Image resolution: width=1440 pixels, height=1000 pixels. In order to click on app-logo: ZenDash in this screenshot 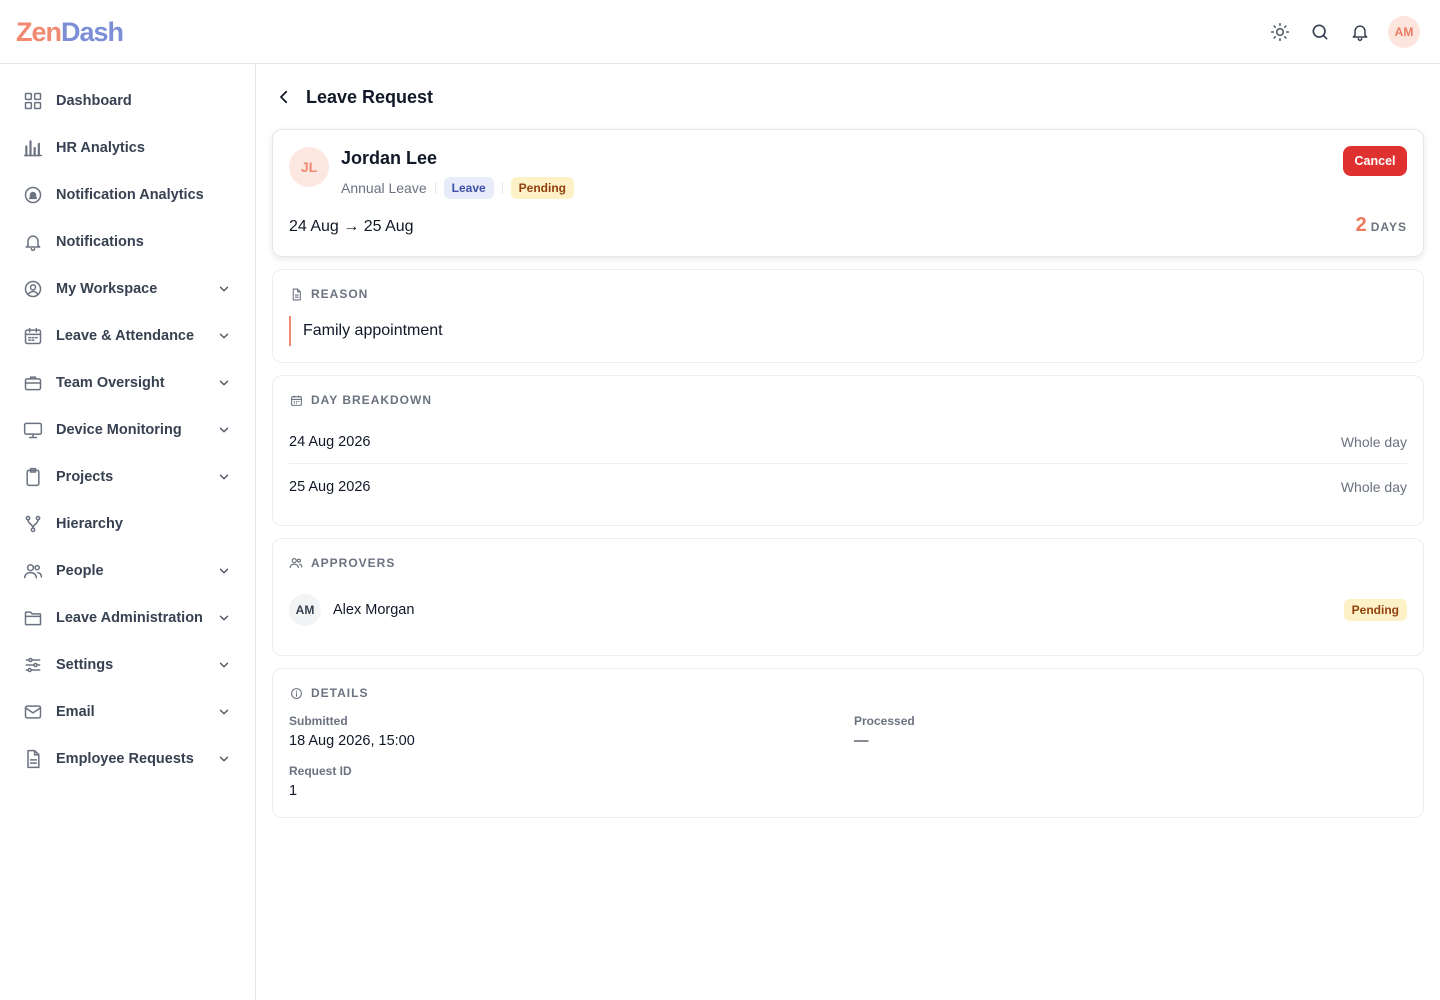, I will do `click(70, 32)`.